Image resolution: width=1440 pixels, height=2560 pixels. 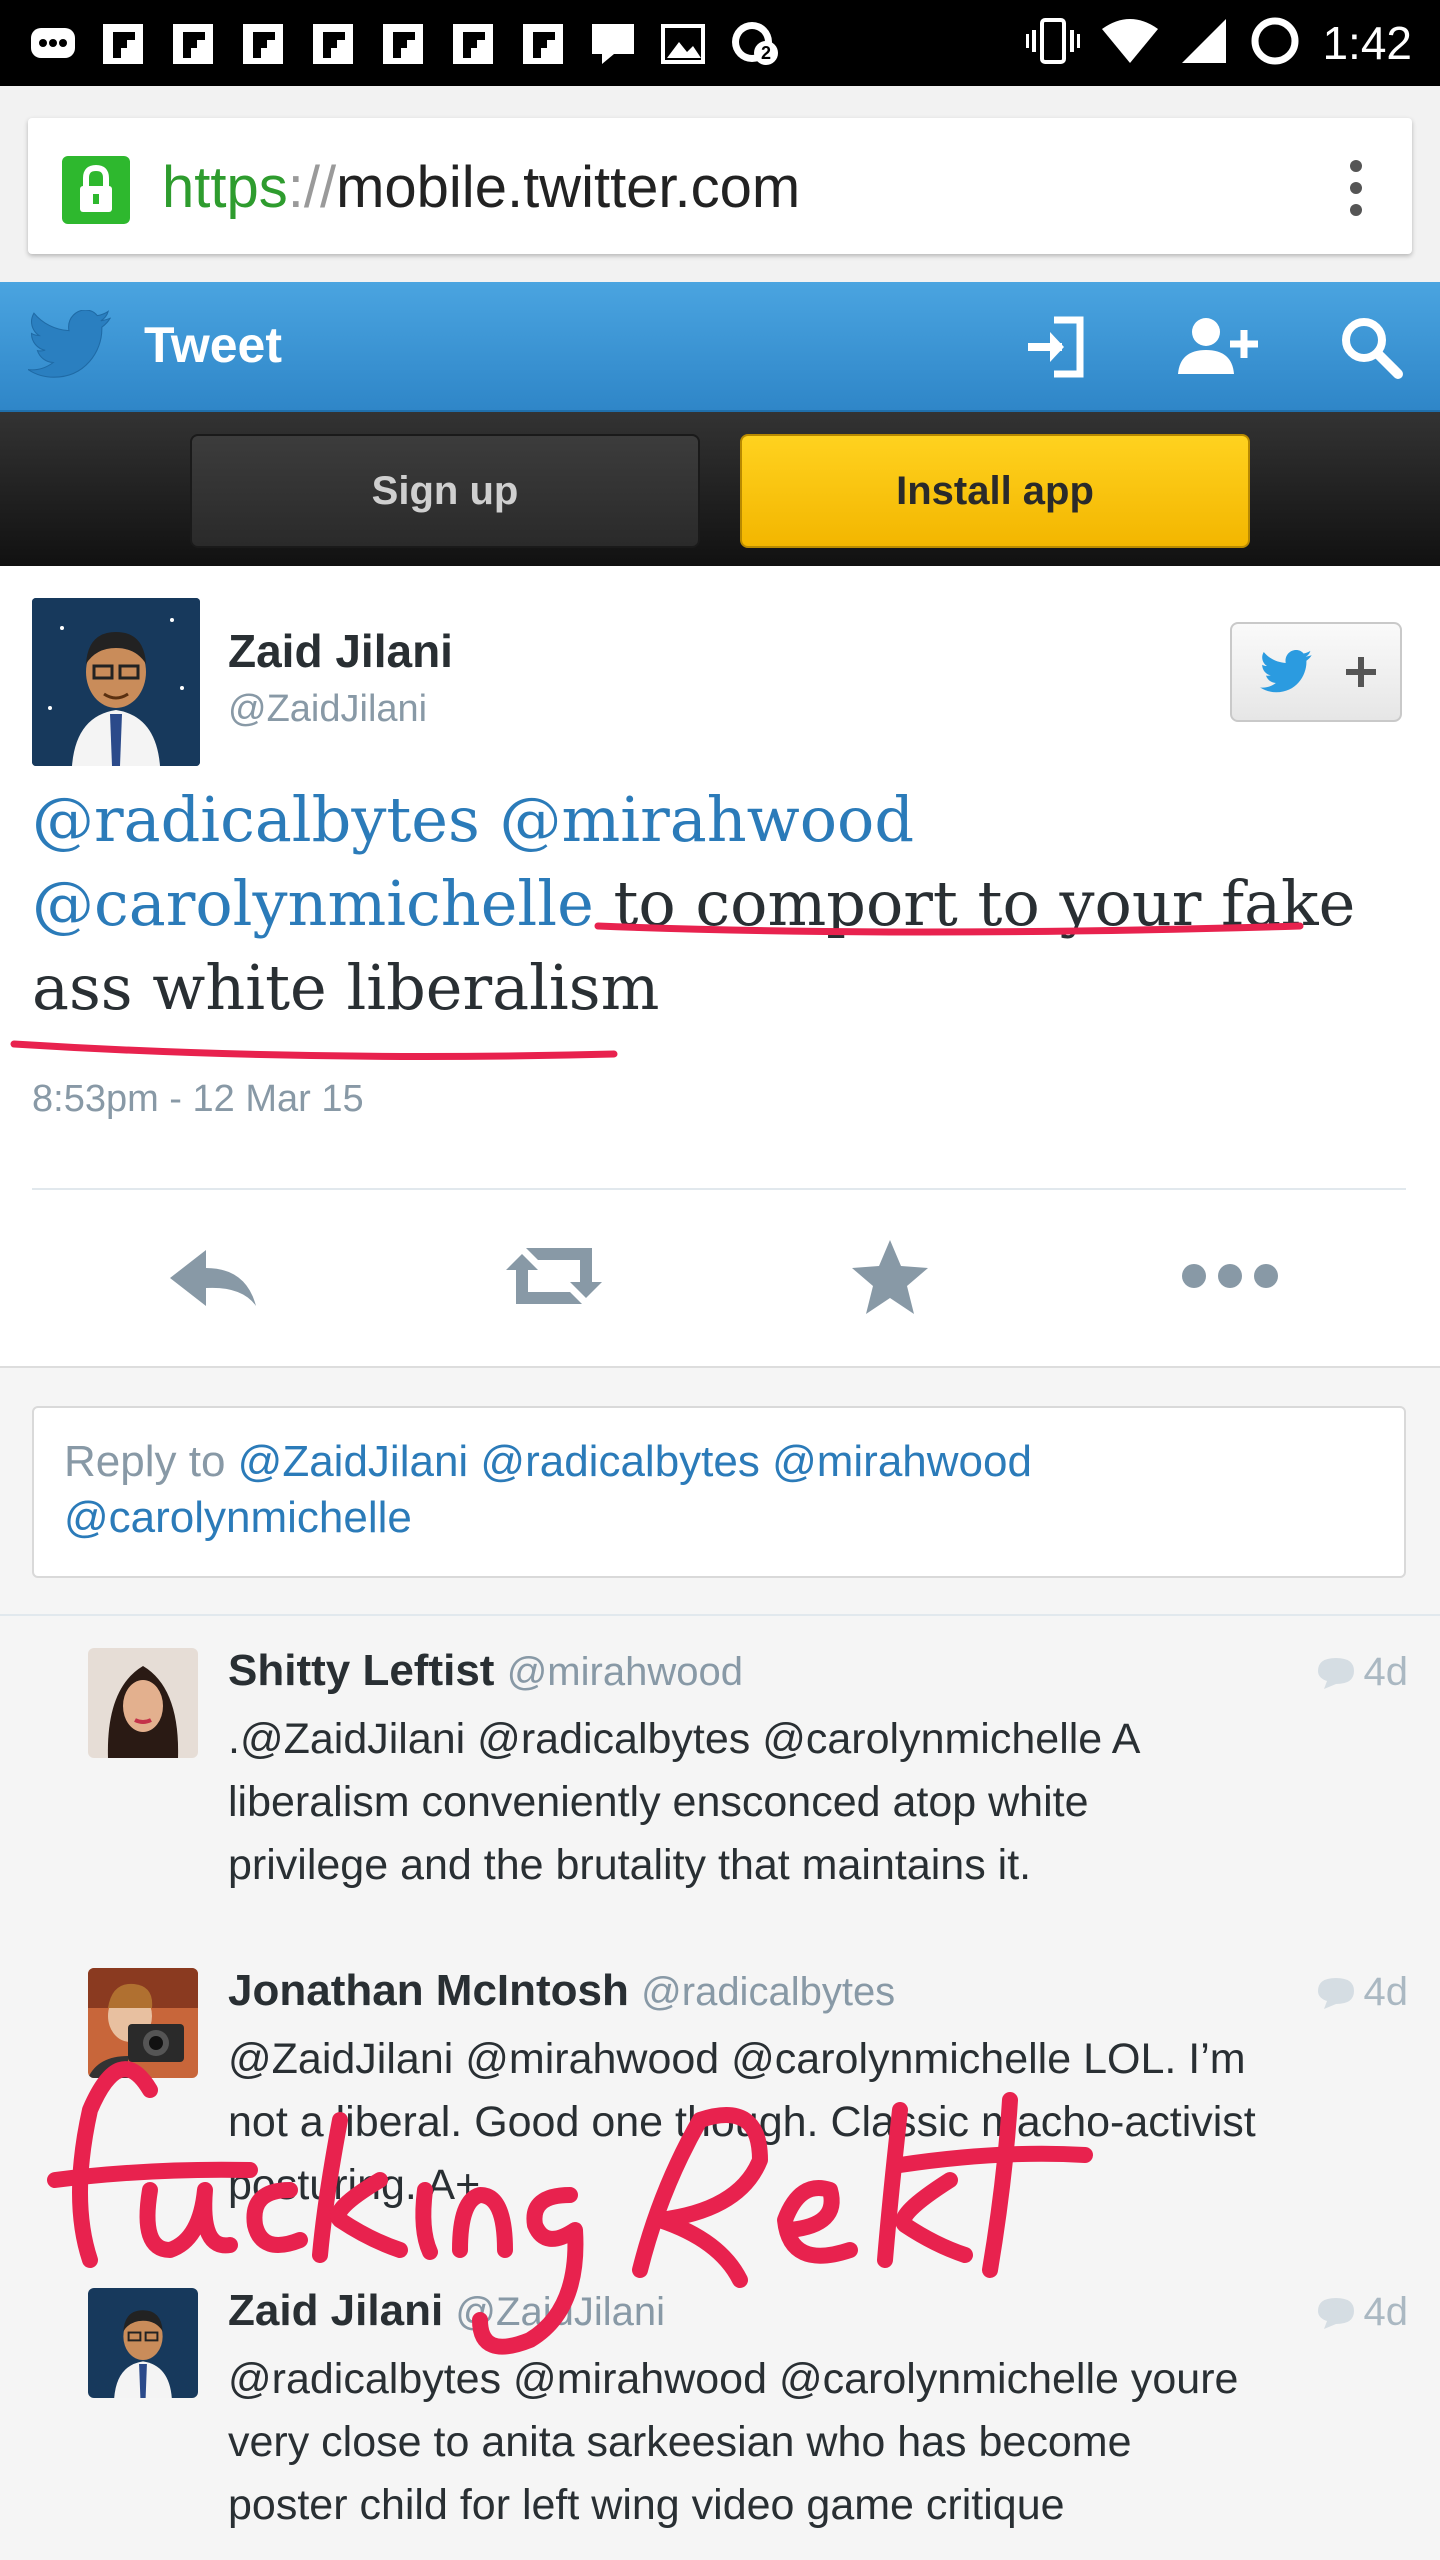 I want to click on bird-logo-icon, so click(x=69, y=347).